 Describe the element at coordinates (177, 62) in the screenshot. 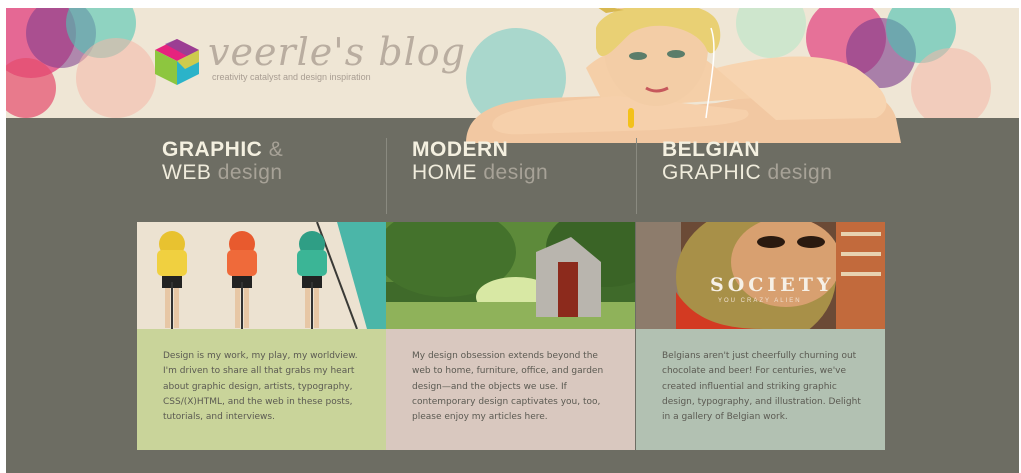

I see `logo-cube-icon` at that location.